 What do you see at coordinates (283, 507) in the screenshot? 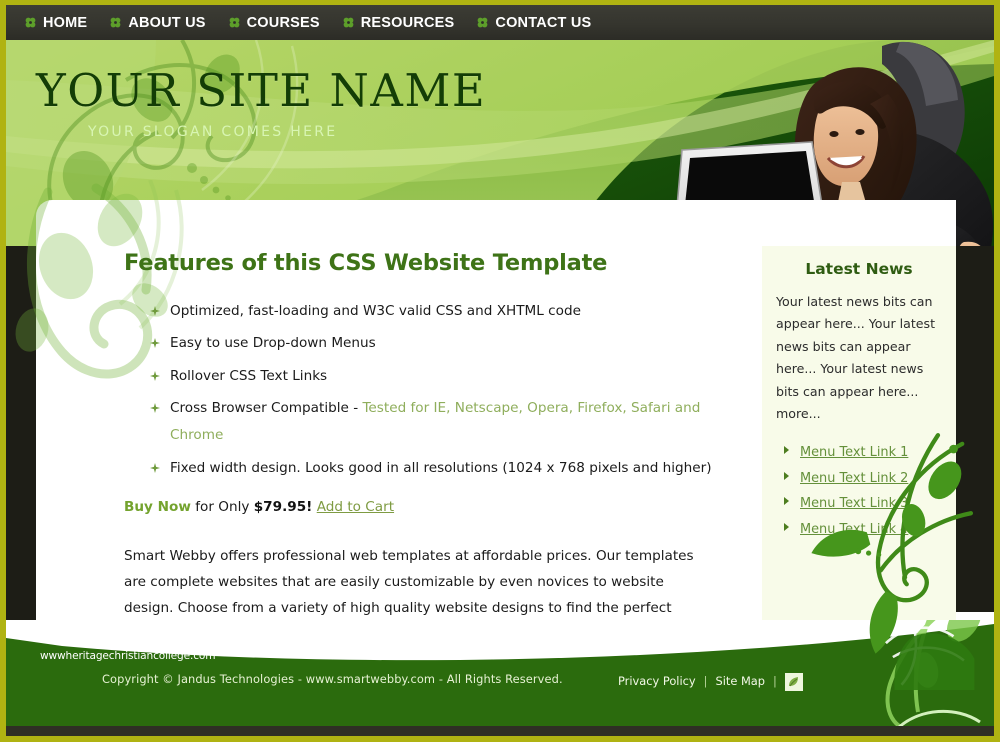
I see `price-label: $79.95!` at bounding box center [283, 507].